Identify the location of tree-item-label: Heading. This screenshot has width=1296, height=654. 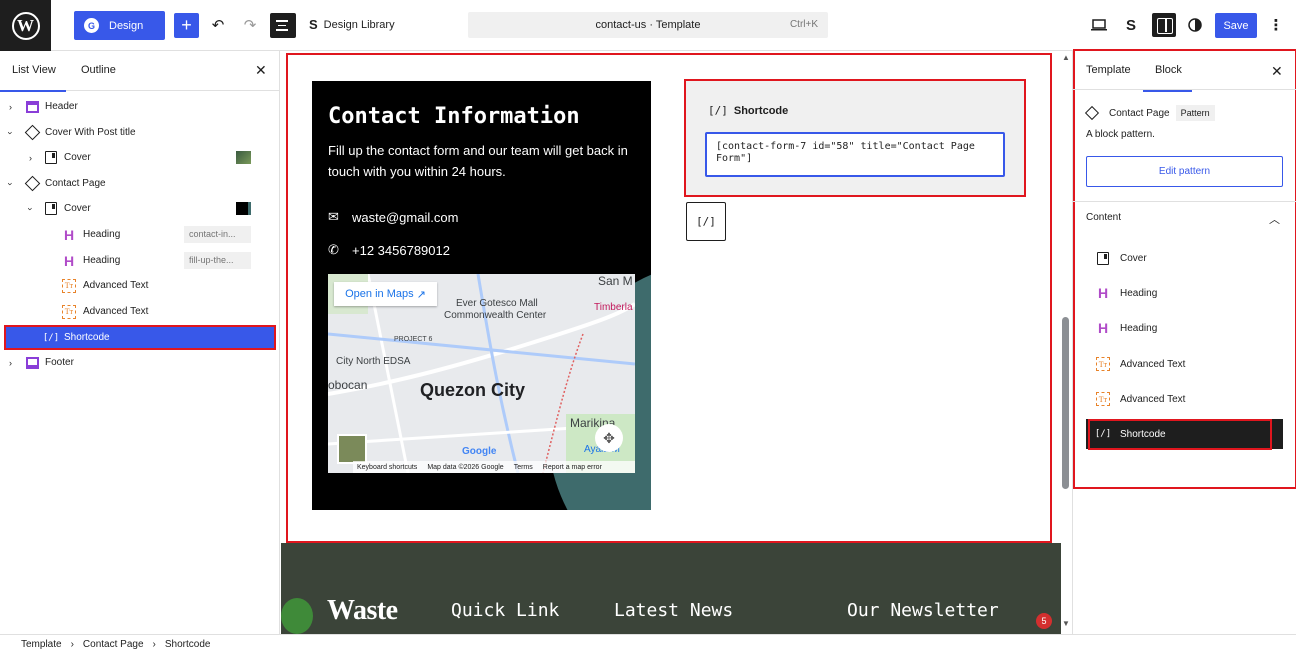
(102, 260).